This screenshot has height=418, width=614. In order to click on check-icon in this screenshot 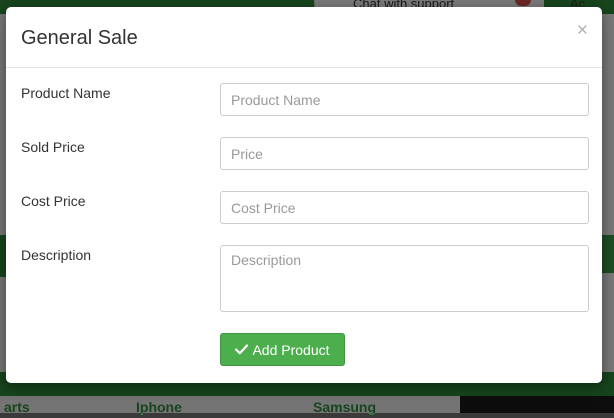, I will do `click(242, 349)`.